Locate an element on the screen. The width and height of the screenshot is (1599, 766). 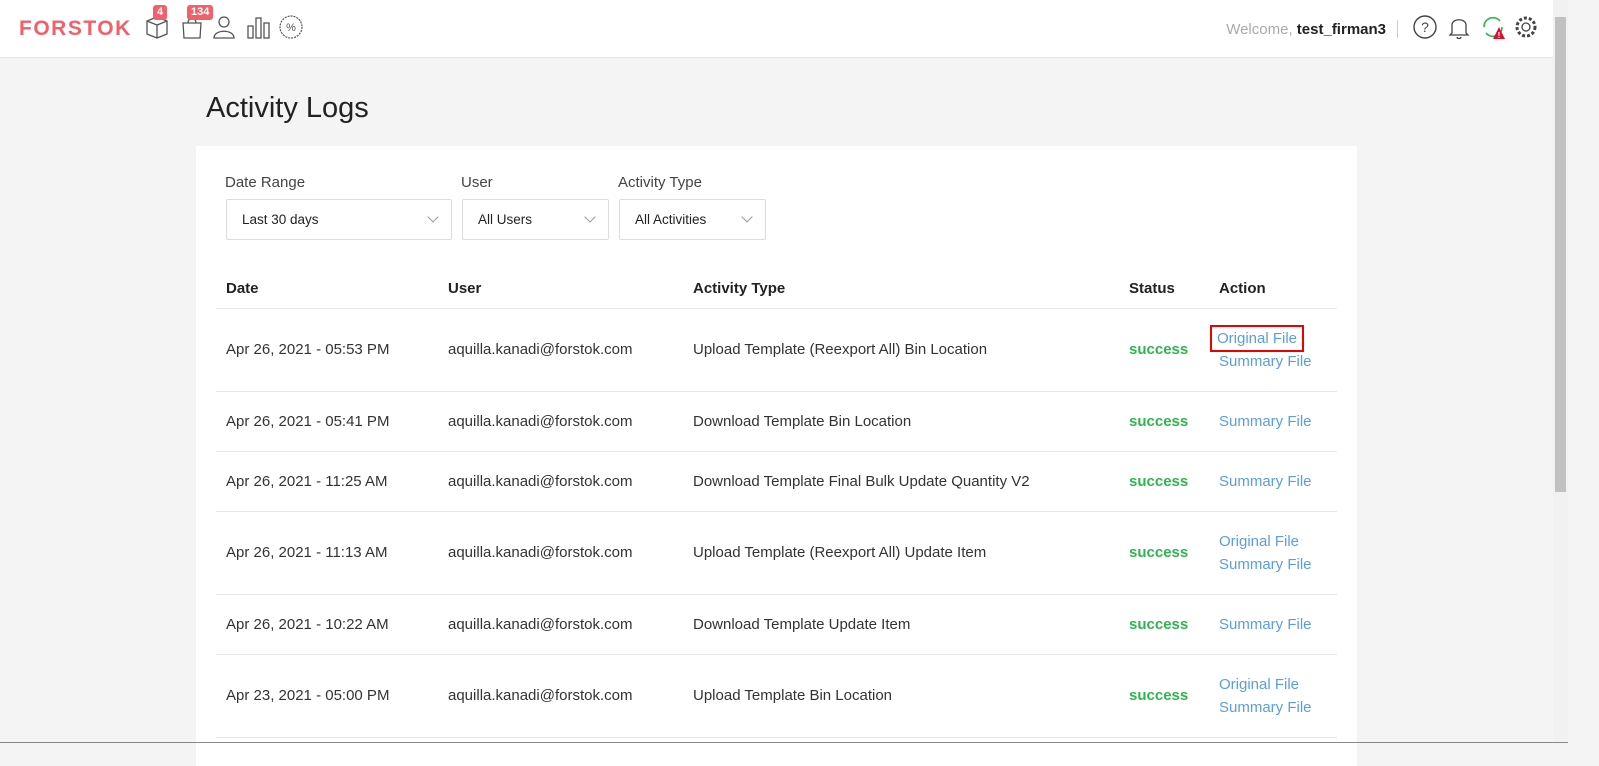
help-icon: ? is located at coordinates (1425, 27).